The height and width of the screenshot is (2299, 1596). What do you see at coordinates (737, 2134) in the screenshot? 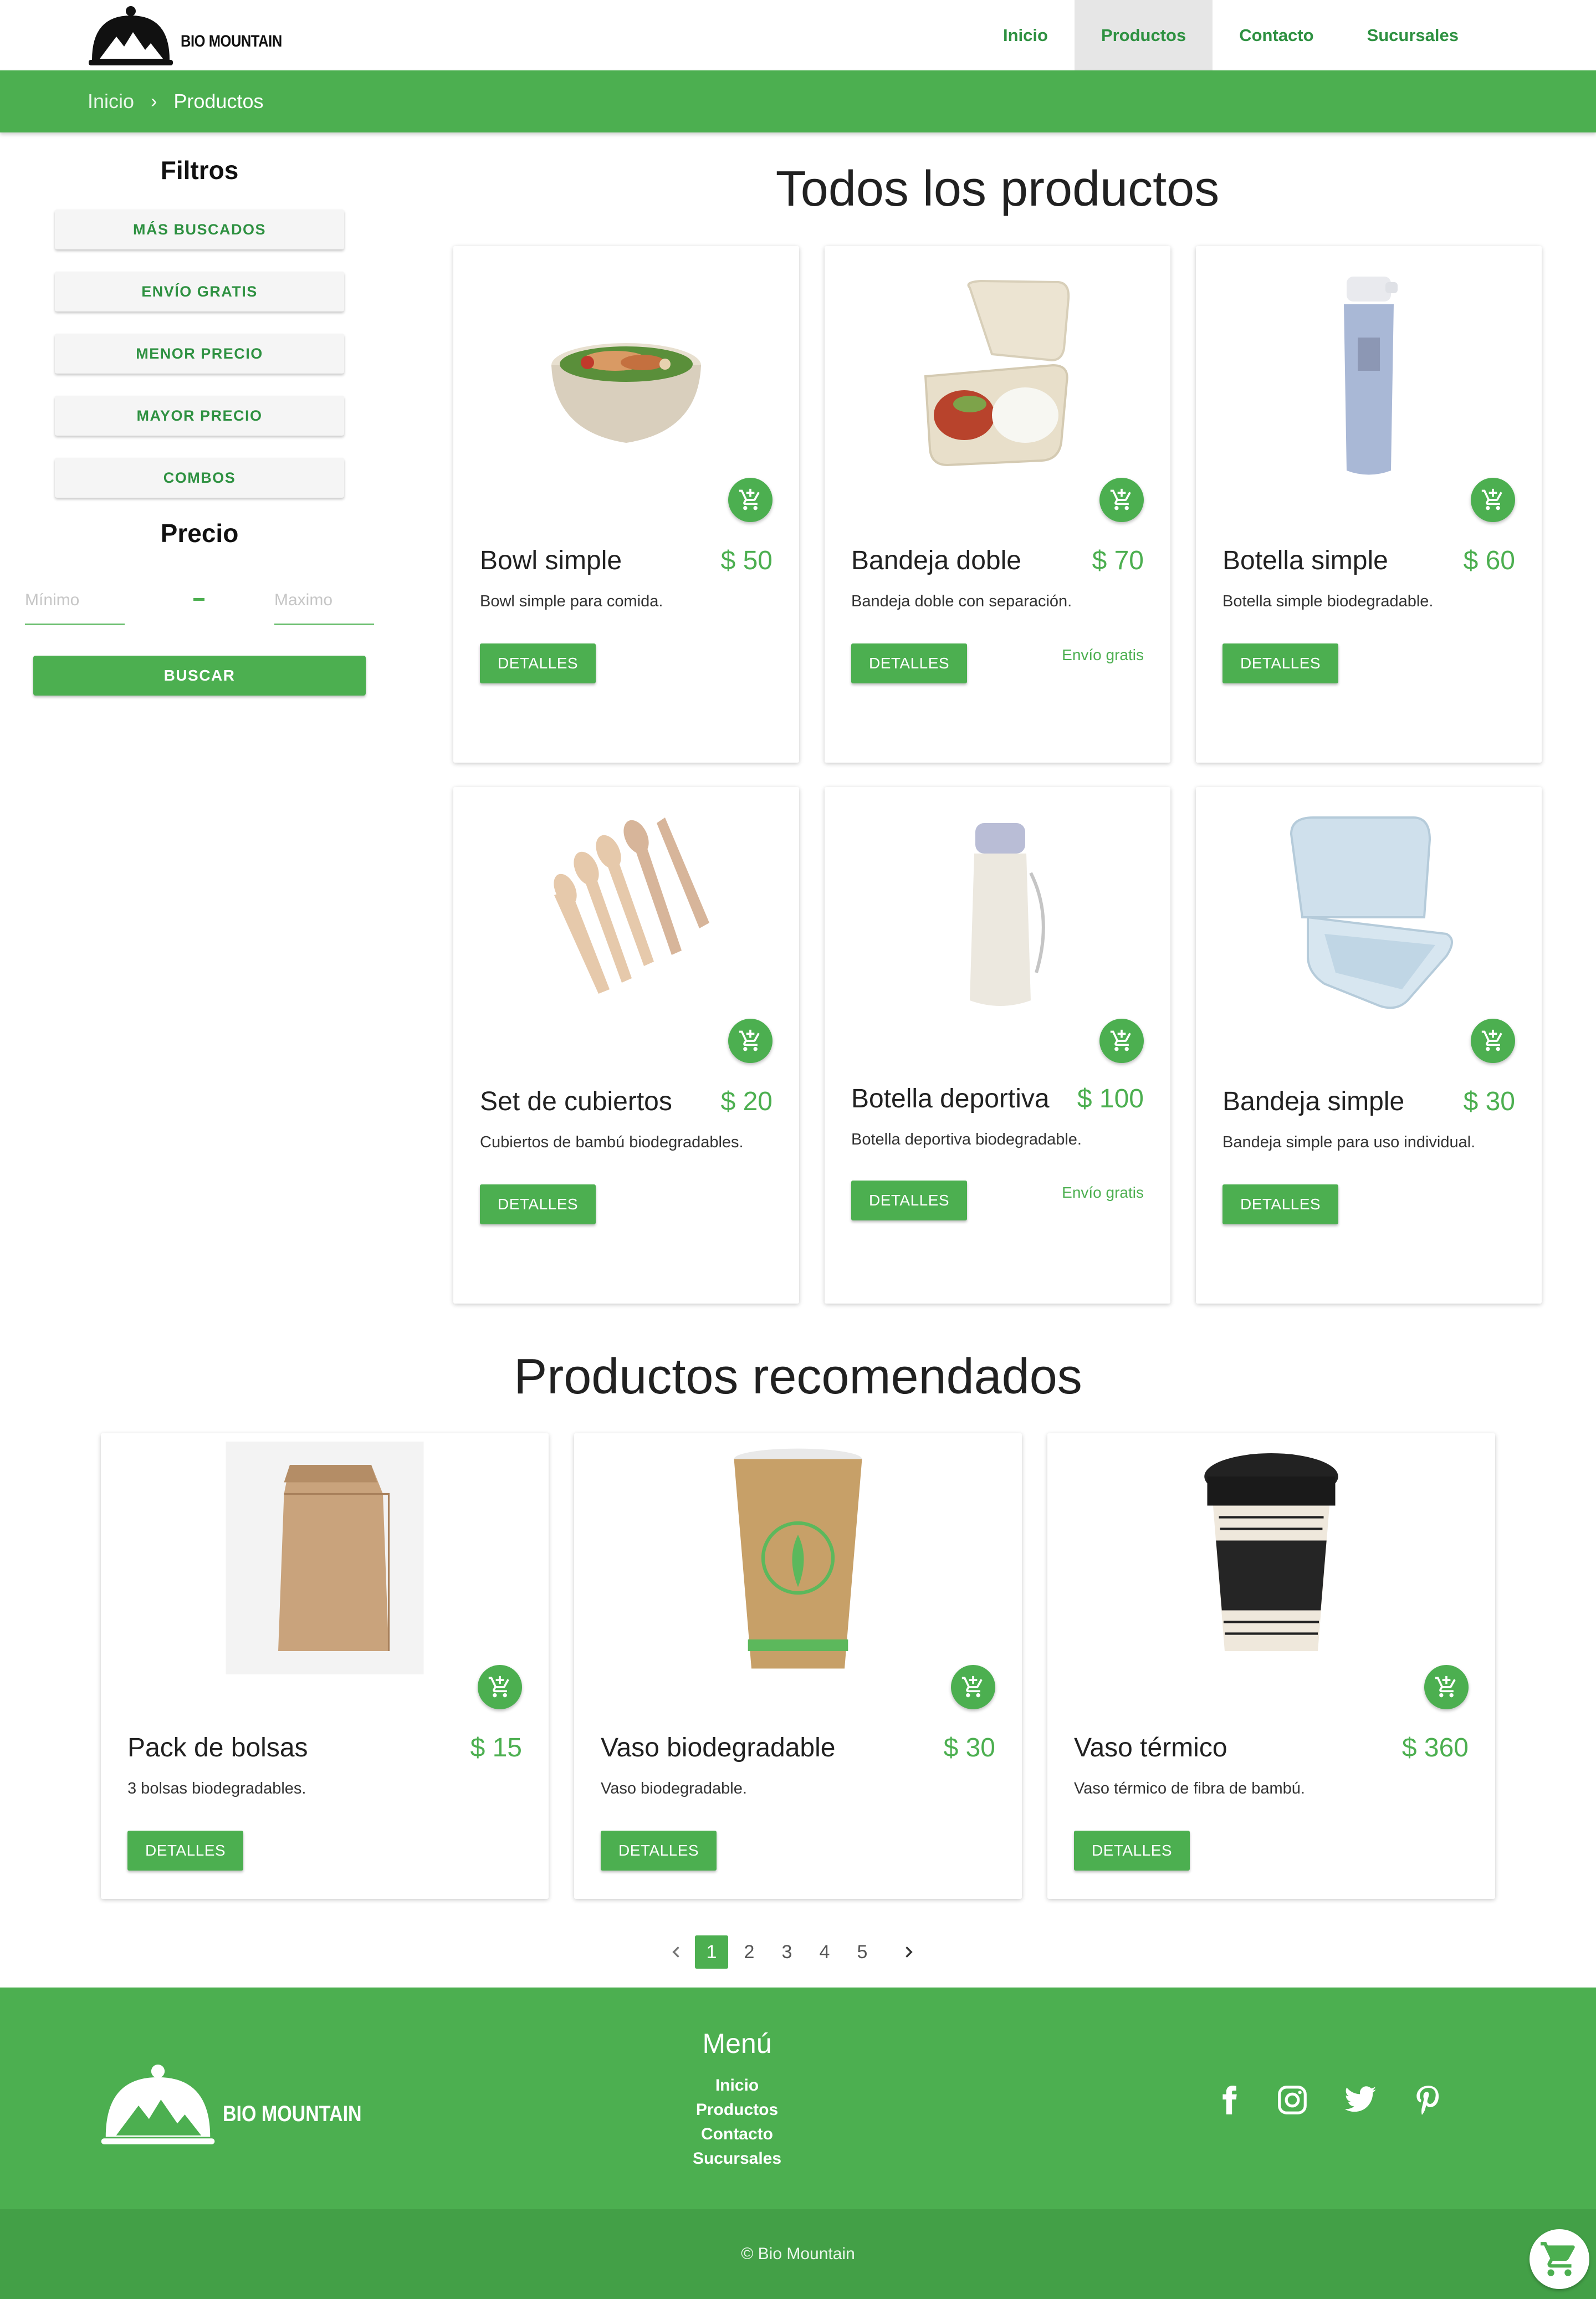
I see `footer-link-contacto: Contacto` at bounding box center [737, 2134].